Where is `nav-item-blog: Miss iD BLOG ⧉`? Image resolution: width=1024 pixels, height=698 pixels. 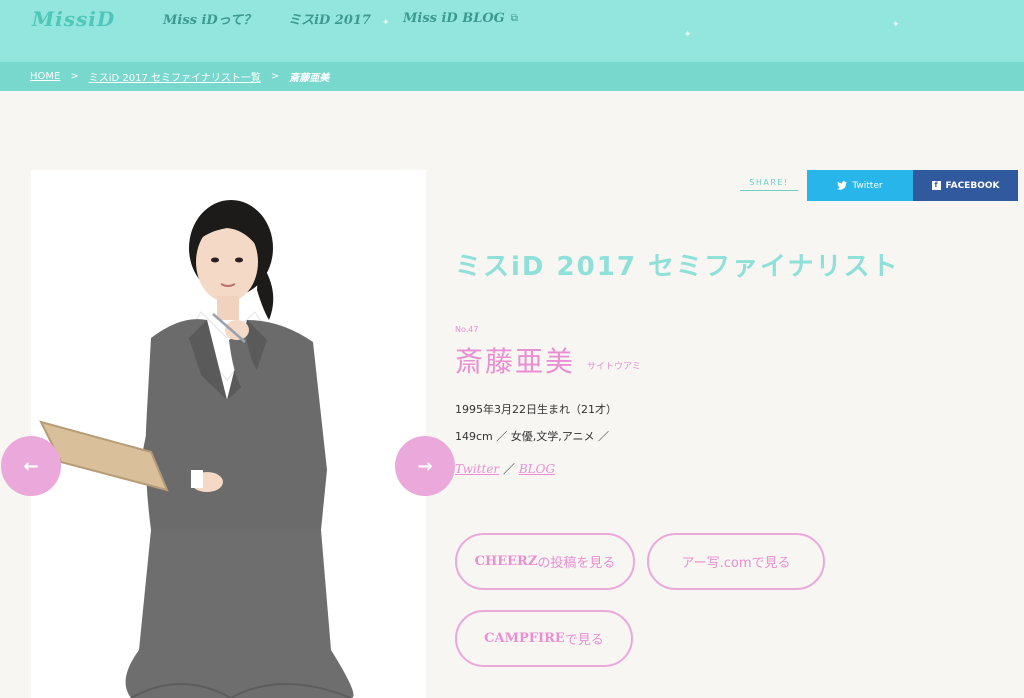 nav-item-blog: Miss iD BLOG ⧉ is located at coordinates (460, 18).